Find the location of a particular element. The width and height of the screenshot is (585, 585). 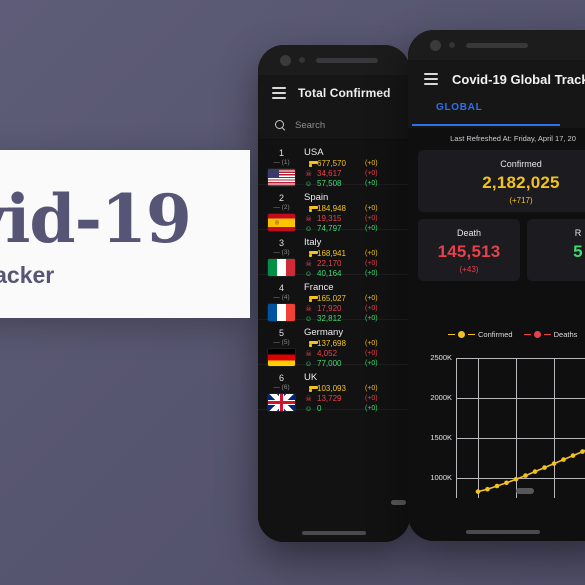

stat-card-death: Death 145,513 (+43) is located at coordinates (469, 250).